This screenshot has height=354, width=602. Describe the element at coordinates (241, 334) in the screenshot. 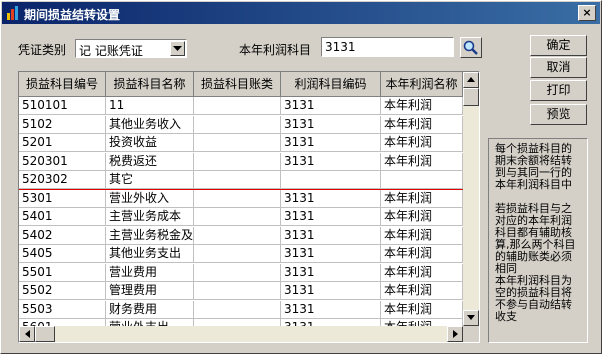

I see `horizontal-scrollbar` at that location.